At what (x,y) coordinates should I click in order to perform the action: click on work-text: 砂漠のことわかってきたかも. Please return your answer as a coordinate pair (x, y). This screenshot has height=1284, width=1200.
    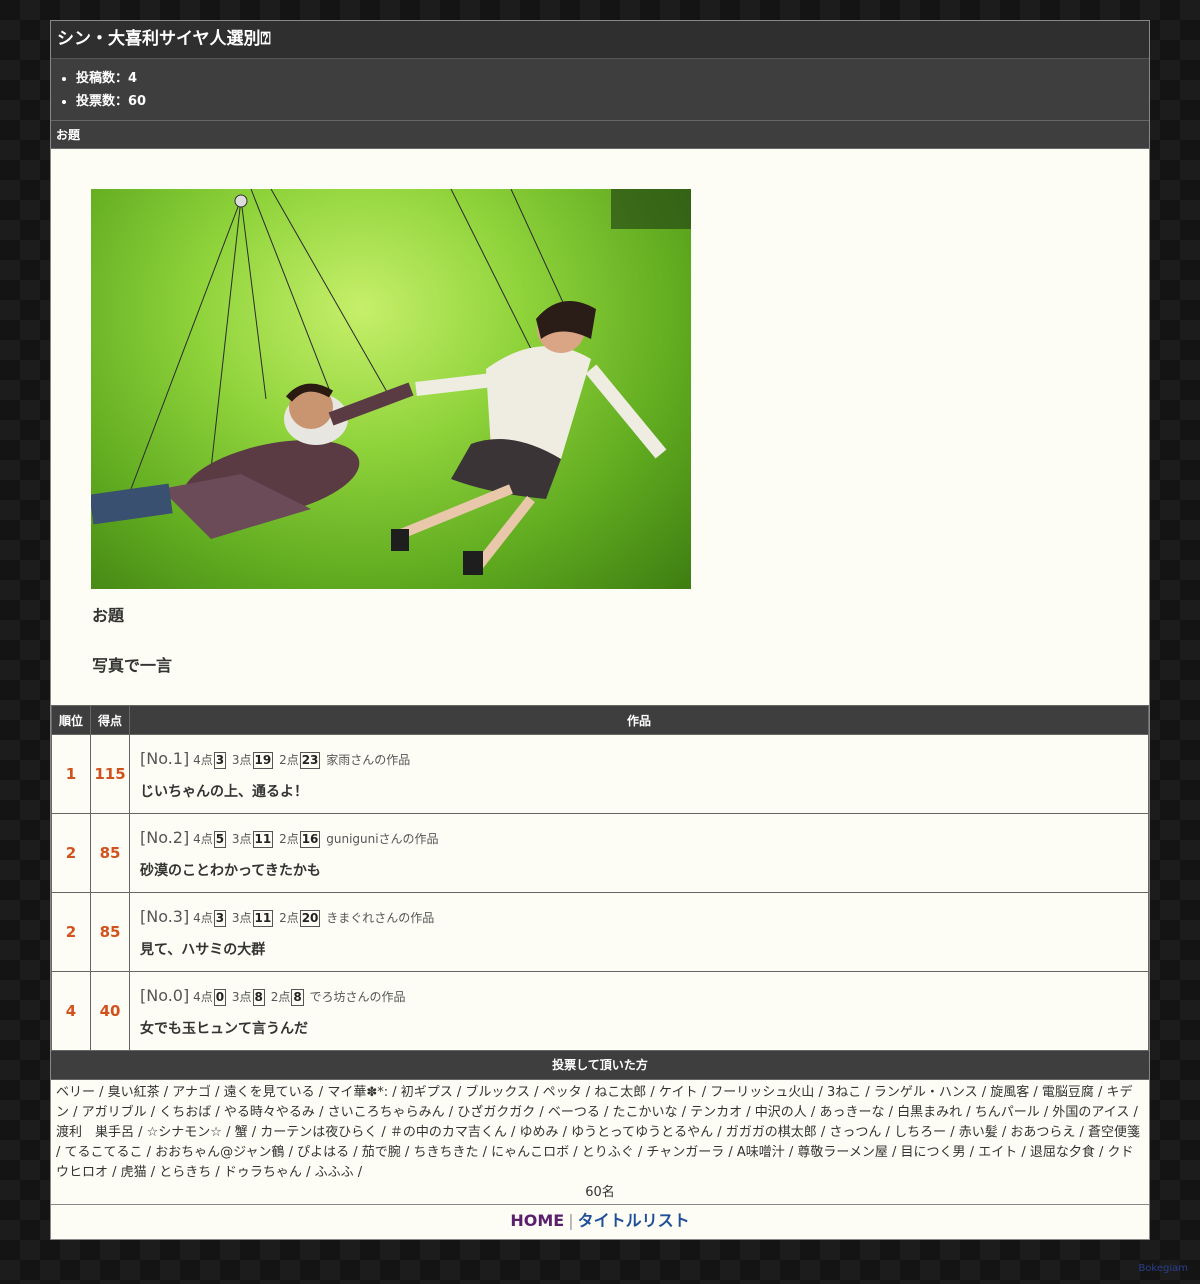
    Looking at the image, I should click on (230, 870).